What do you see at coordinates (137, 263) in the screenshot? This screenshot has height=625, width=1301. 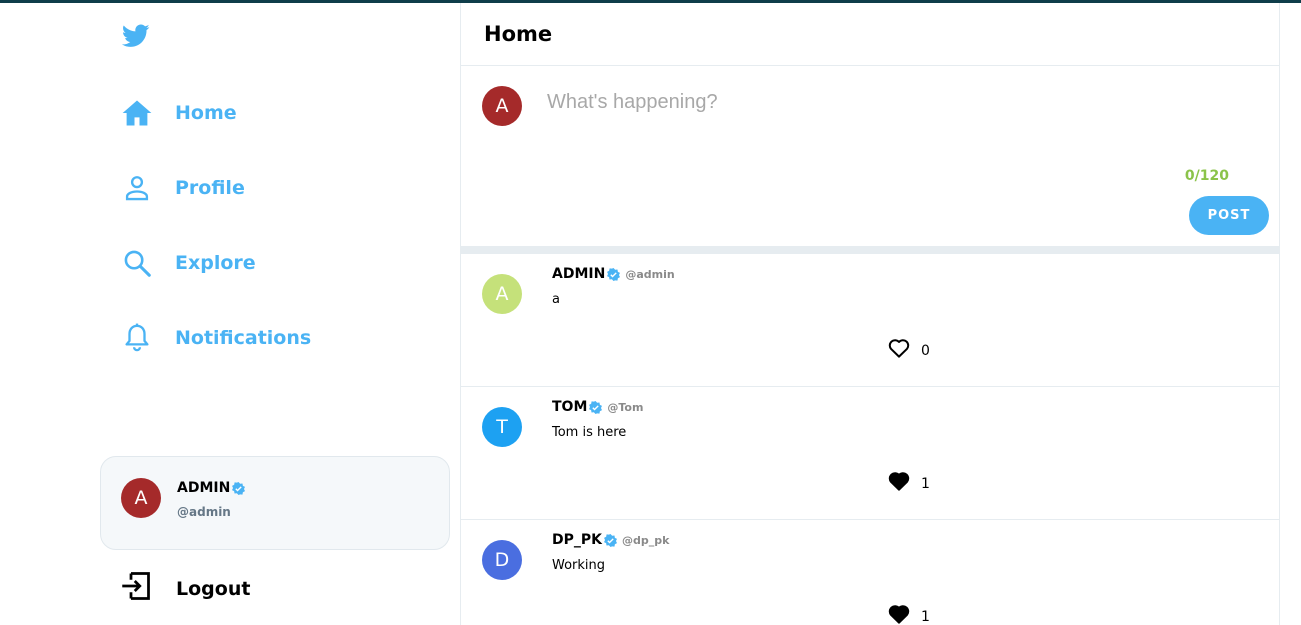 I see `search-icon` at bounding box center [137, 263].